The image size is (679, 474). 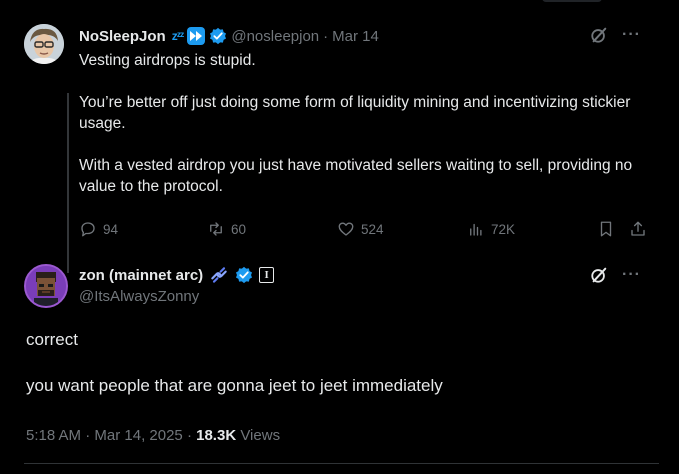 I want to click on repost-icon, so click(x=216, y=229).